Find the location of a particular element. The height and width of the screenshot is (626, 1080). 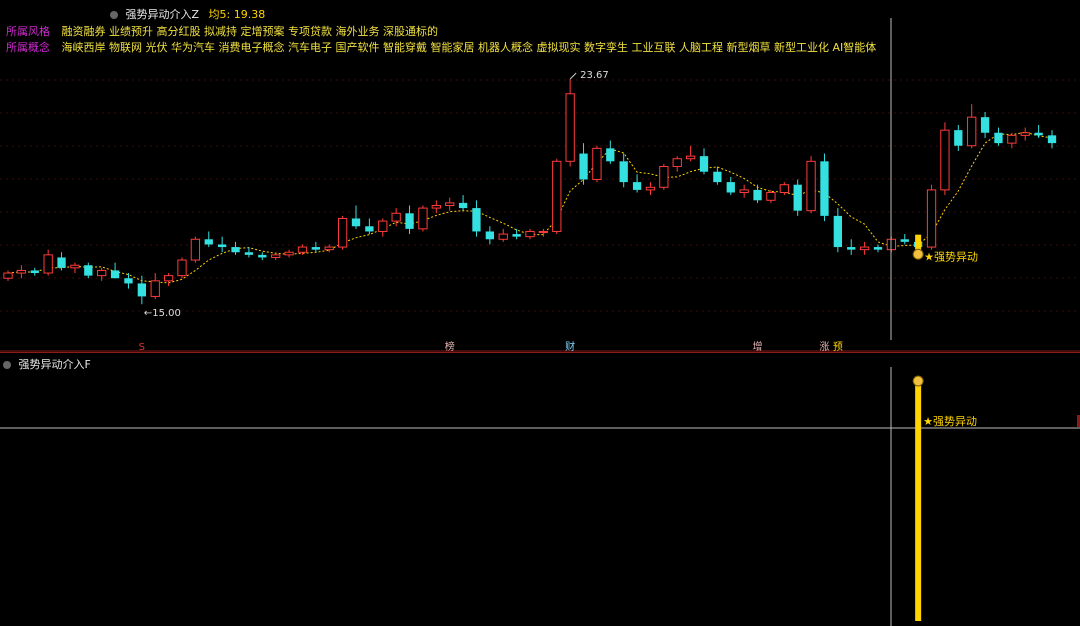

style-items: 融资融券 业绩预升 高分红股 拟减持 定增预案 专项贷款 海外业务 深股通标的 is located at coordinates (249, 31).